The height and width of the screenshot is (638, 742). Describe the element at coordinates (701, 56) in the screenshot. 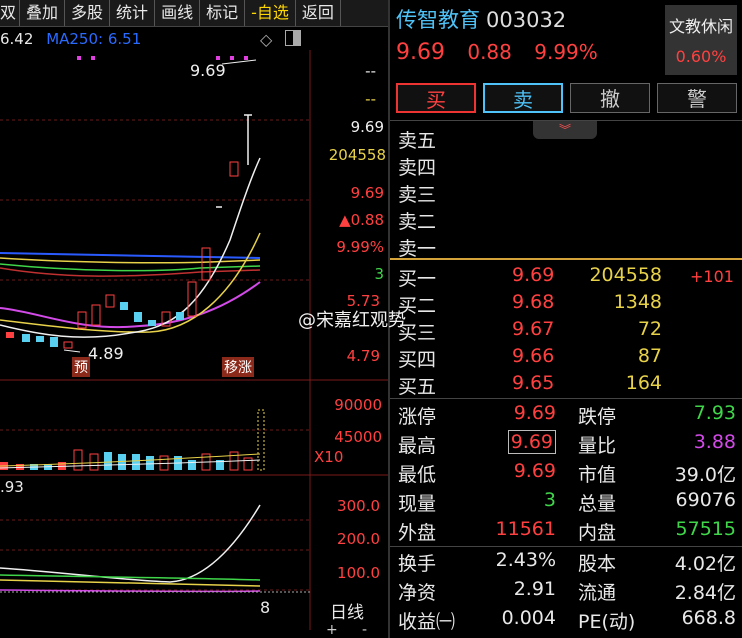

I see `sector-pct: 0.60%` at that location.